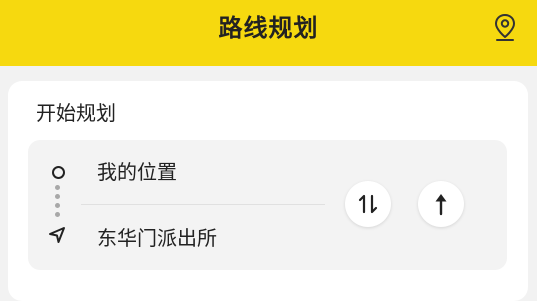  I want to click on destination-field: 东华门派出所, so click(157, 238).